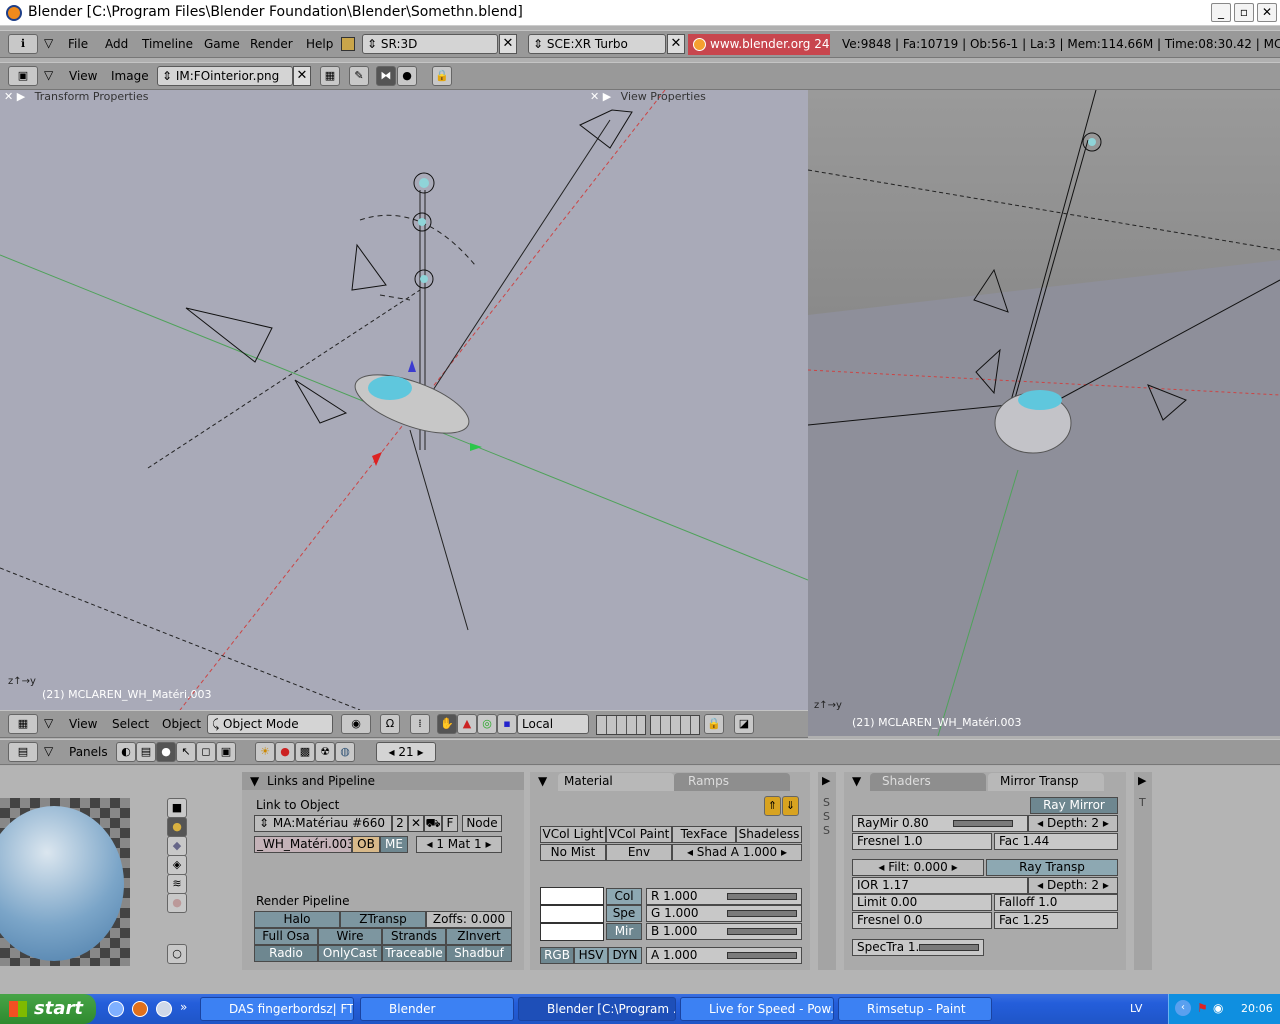 This screenshot has width=1280, height=1024. What do you see at coordinates (383, 919) in the screenshot?
I see `ztransp-button: ZTransp` at bounding box center [383, 919].